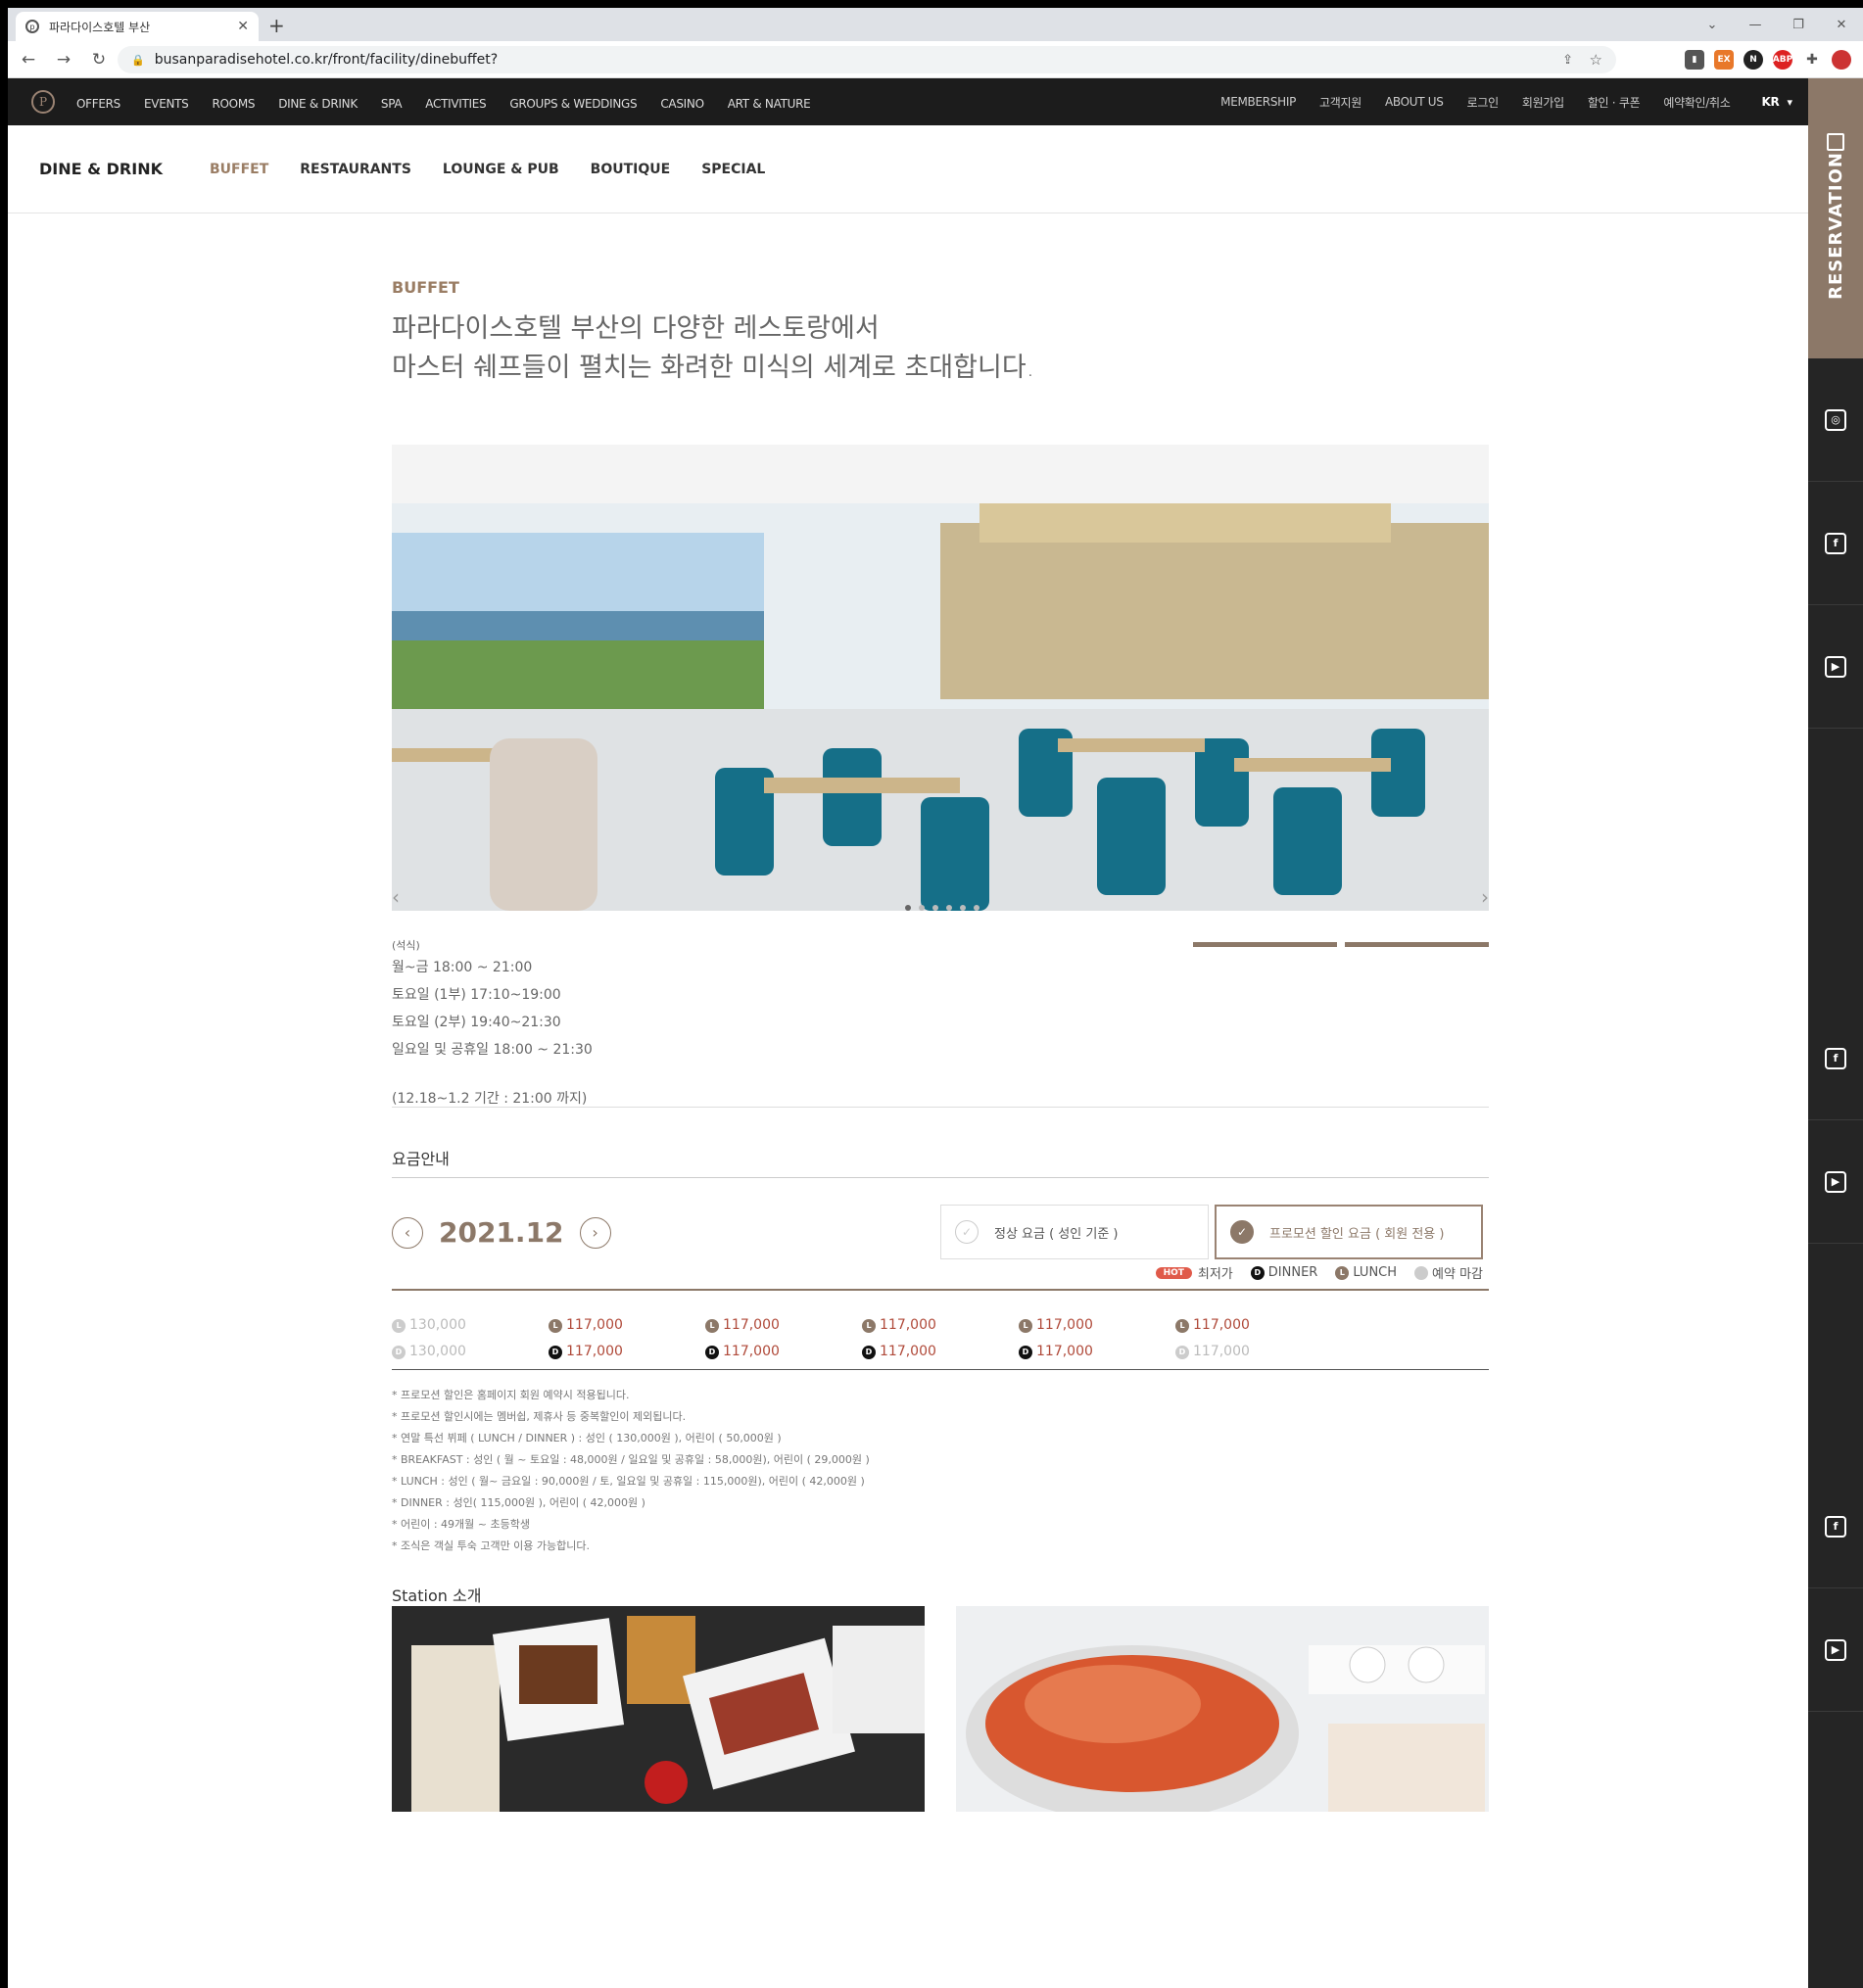 The width and height of the screenshot is (1863, 1988). I want to click on gnb-item: OFFERS, so click(98, 104).